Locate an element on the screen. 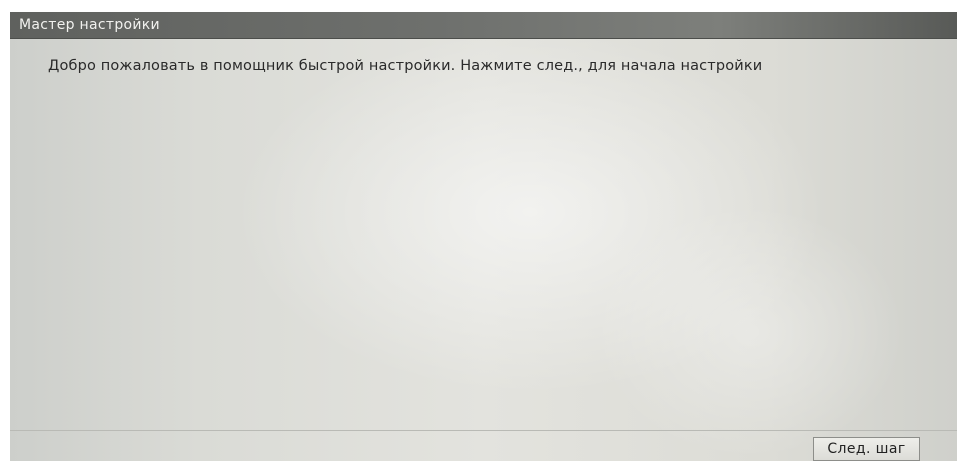 The image size is (957, 461). footer-divider is located at coordinates (483, 430).